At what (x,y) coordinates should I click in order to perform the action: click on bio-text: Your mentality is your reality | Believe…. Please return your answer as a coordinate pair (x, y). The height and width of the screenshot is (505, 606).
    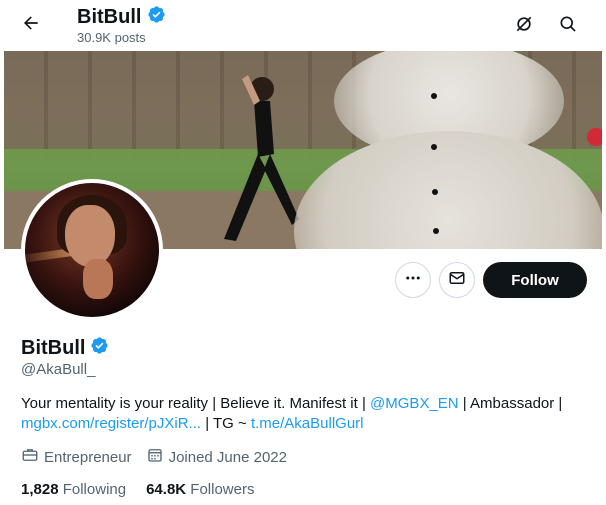
    Looking at the image, I should click on (196, 403).